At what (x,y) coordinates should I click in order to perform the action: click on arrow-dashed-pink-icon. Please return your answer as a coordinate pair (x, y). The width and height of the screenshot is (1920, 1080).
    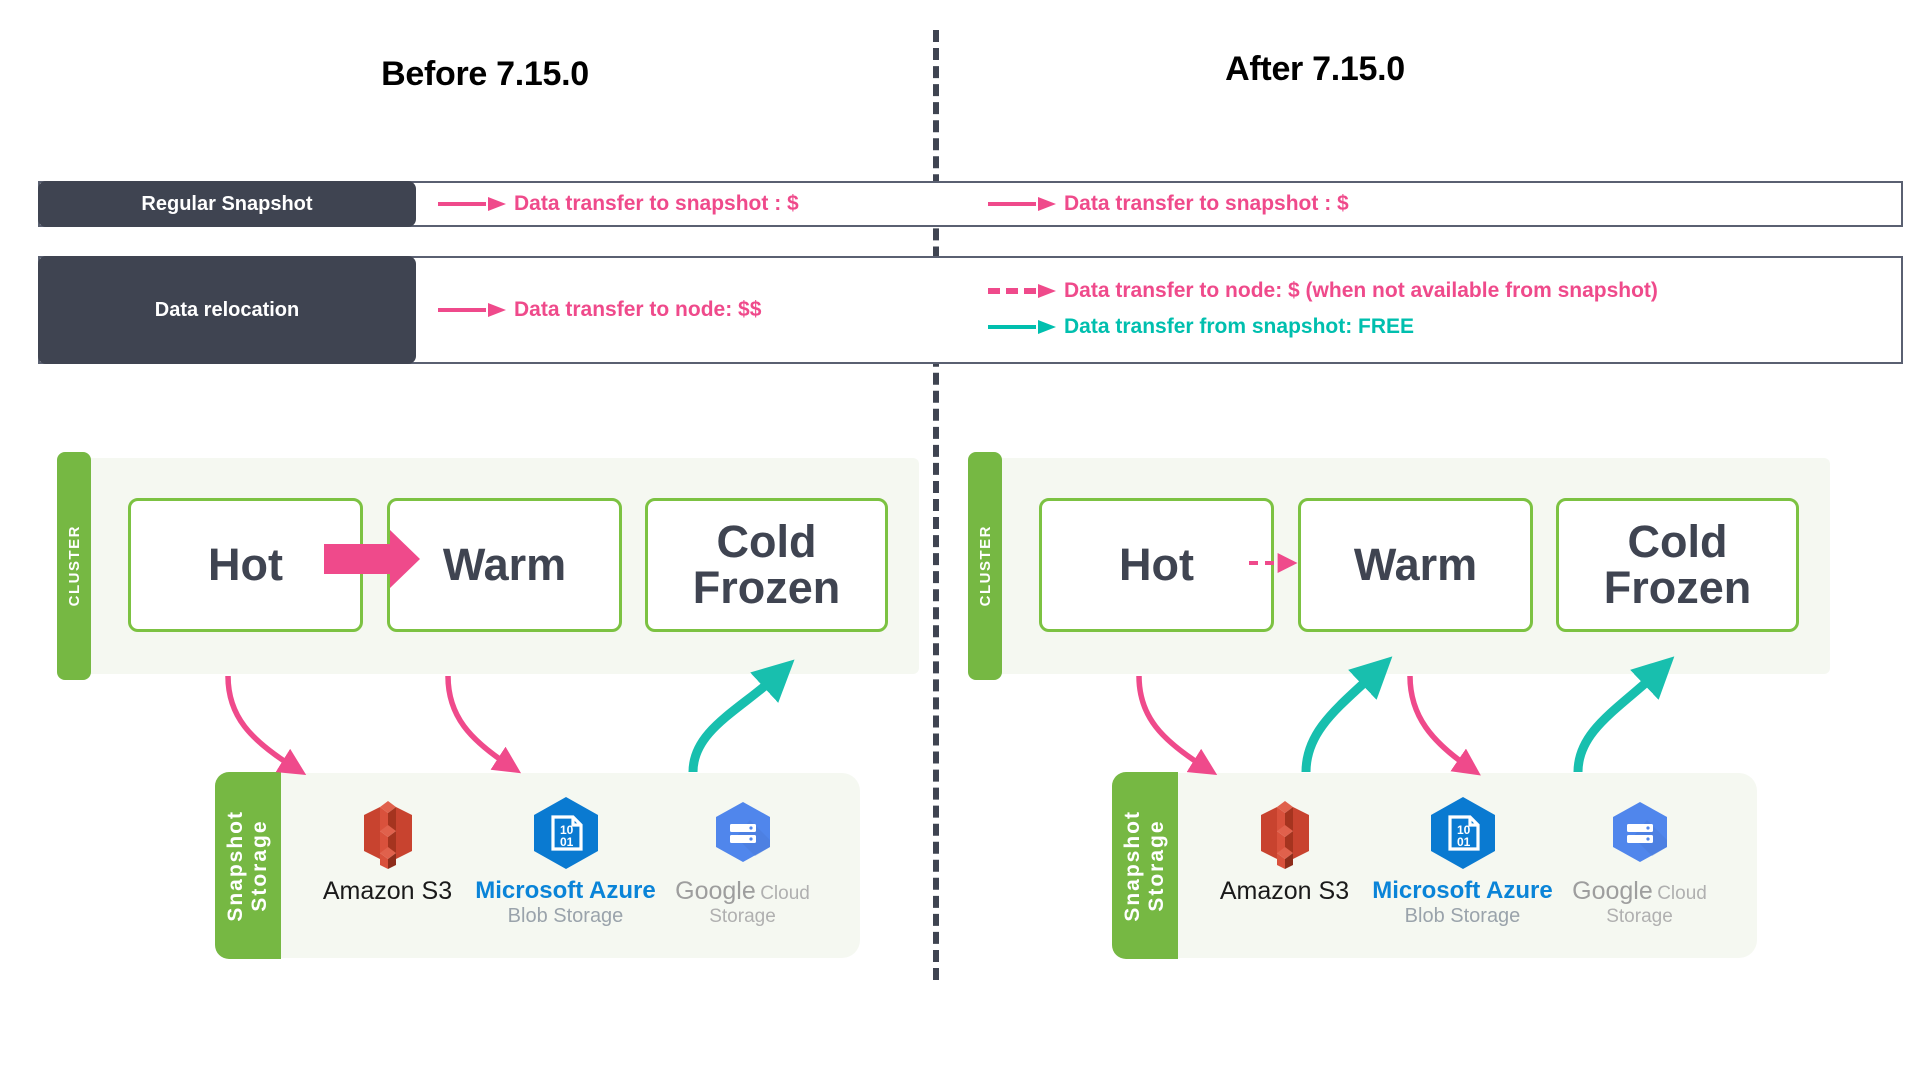
    Looking at the image, I should click on (1022, 291).